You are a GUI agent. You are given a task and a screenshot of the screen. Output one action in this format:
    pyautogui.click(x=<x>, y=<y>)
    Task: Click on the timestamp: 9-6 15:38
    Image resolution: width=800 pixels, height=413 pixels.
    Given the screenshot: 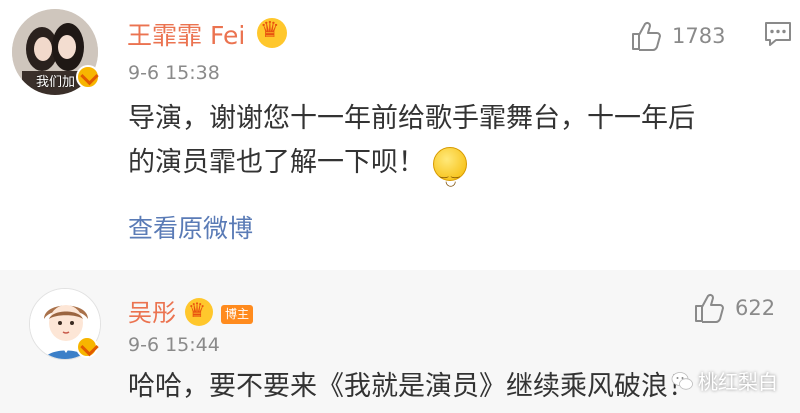 What is the action you would take?
    pyautogui.click(x=174, y=73)
    